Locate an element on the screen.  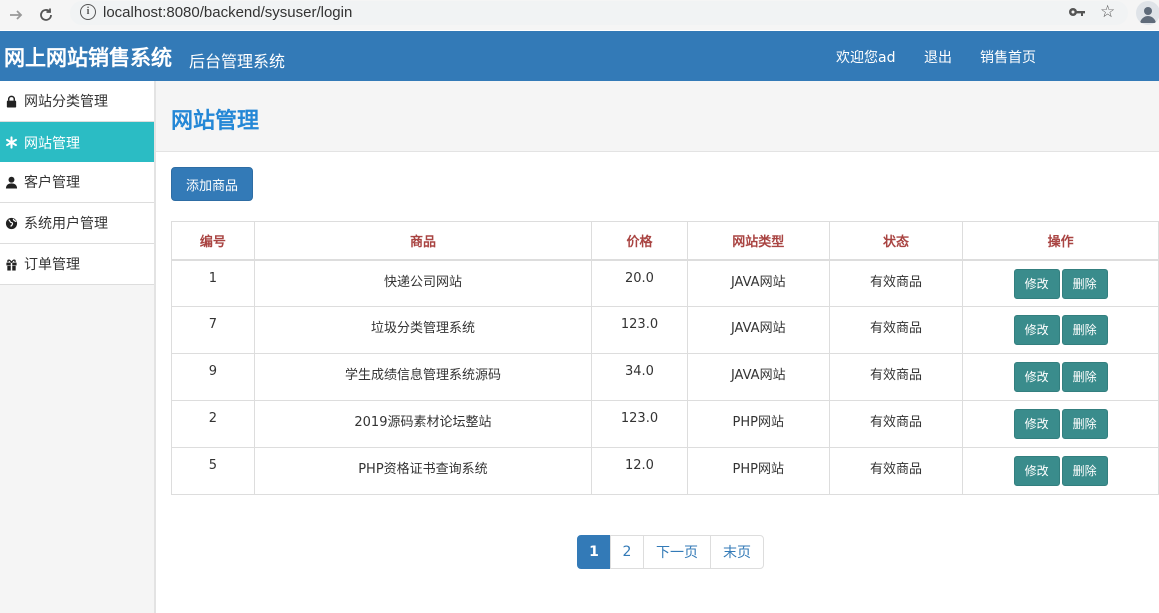
globe-icon is located at coordinates (11, 223).